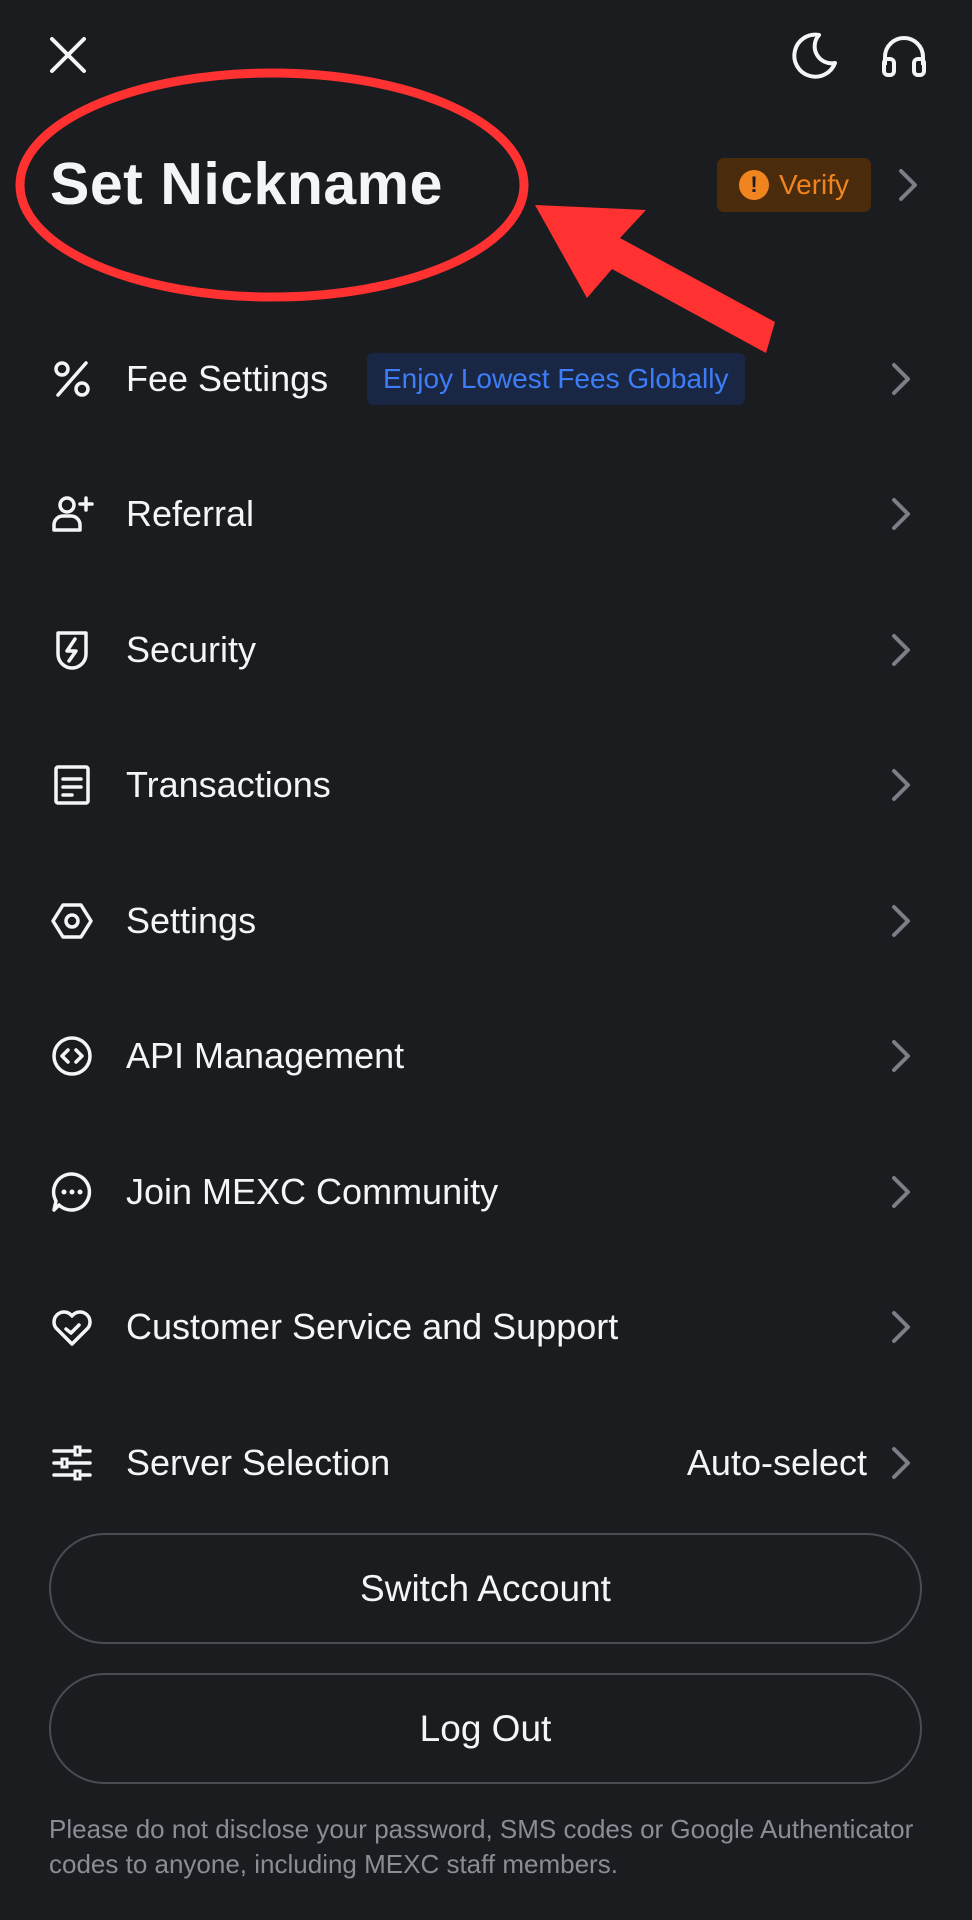 The width and height of the screenshot is (972, 1920). What do you see at coordinates (72, 1463) in the screenshot?
I see `sliders-icon` at bounding box center [72, 1463].